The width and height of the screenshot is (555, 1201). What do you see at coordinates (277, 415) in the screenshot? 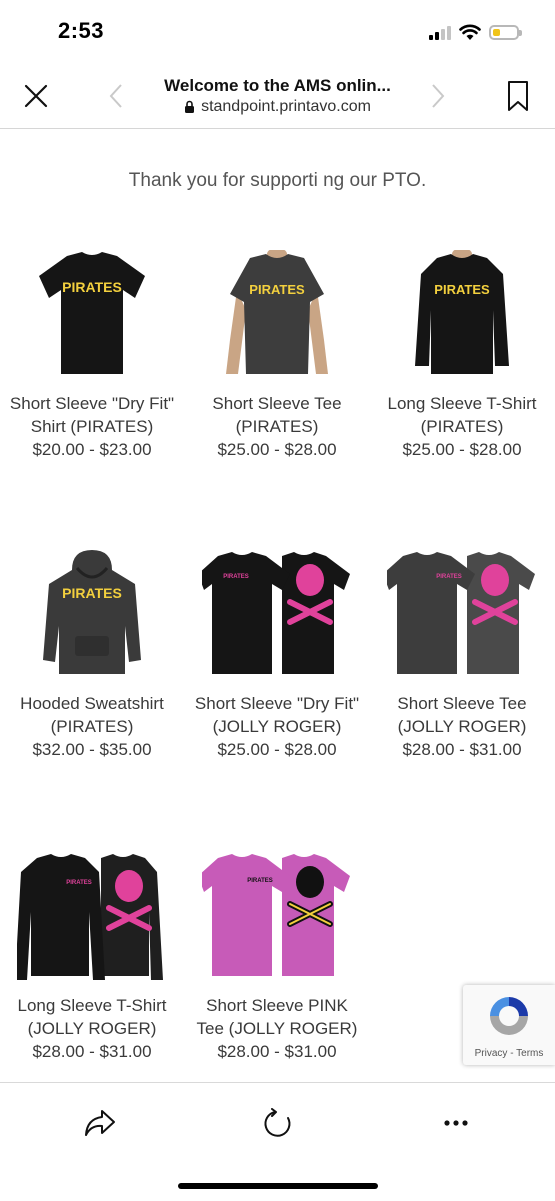
I see `product-name: Short Sleeve Tee (PIRATES)` at bounding box center [277, 415].